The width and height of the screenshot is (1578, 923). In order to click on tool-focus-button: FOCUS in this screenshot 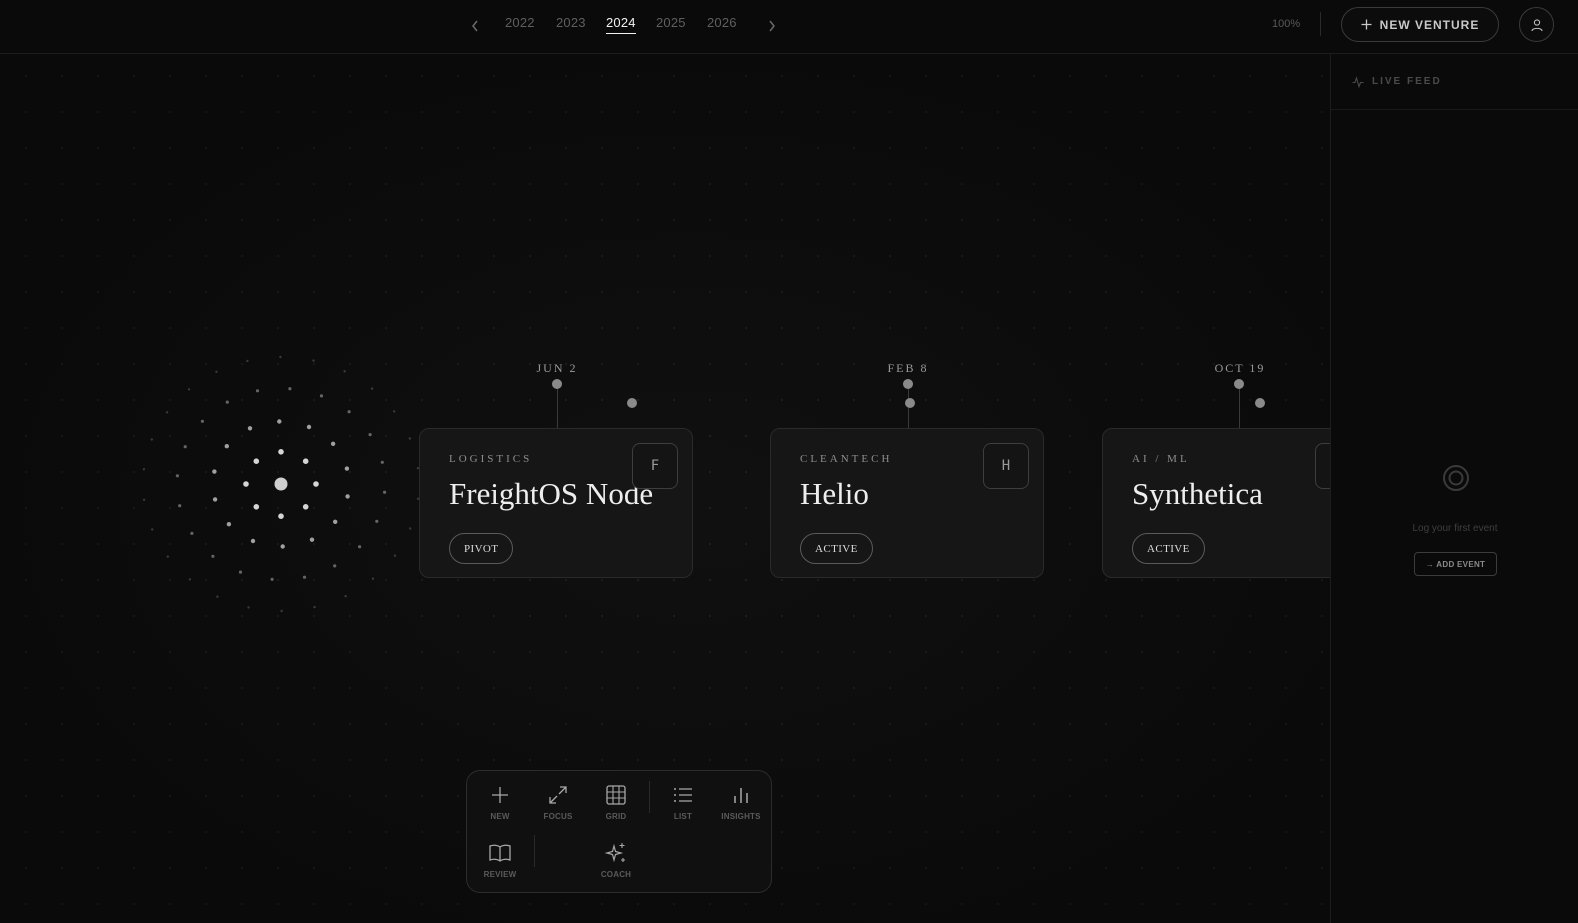, I will do `click(558, 807)`.